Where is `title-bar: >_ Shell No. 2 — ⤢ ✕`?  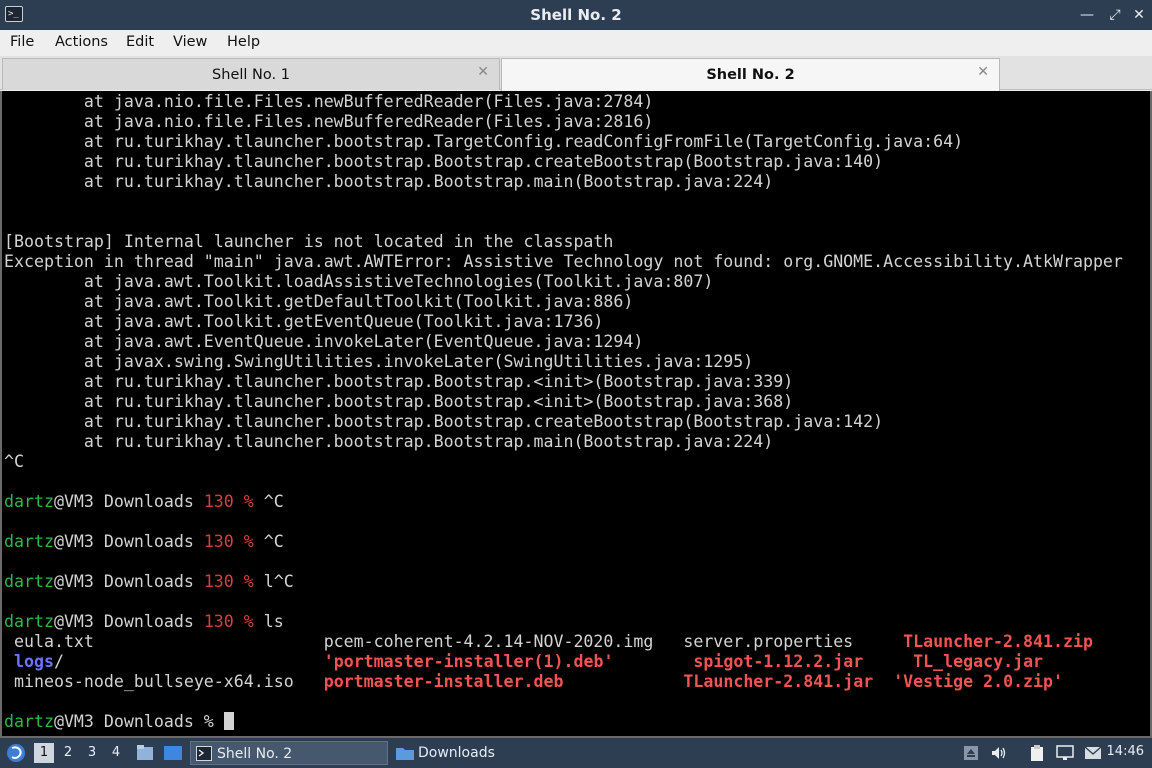 title-bar: >_ Shell No. 2 — ⤢ ✕ is located at coordinates (576, 15).